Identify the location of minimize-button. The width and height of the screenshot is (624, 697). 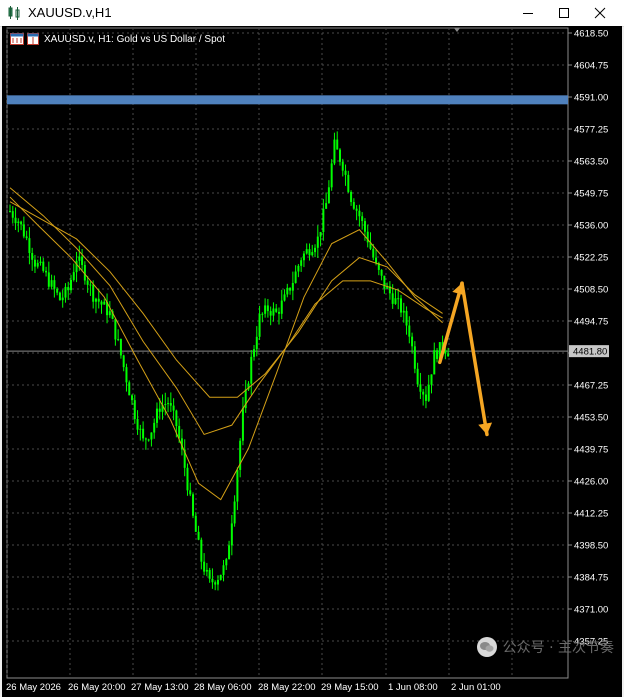
(528, 13).